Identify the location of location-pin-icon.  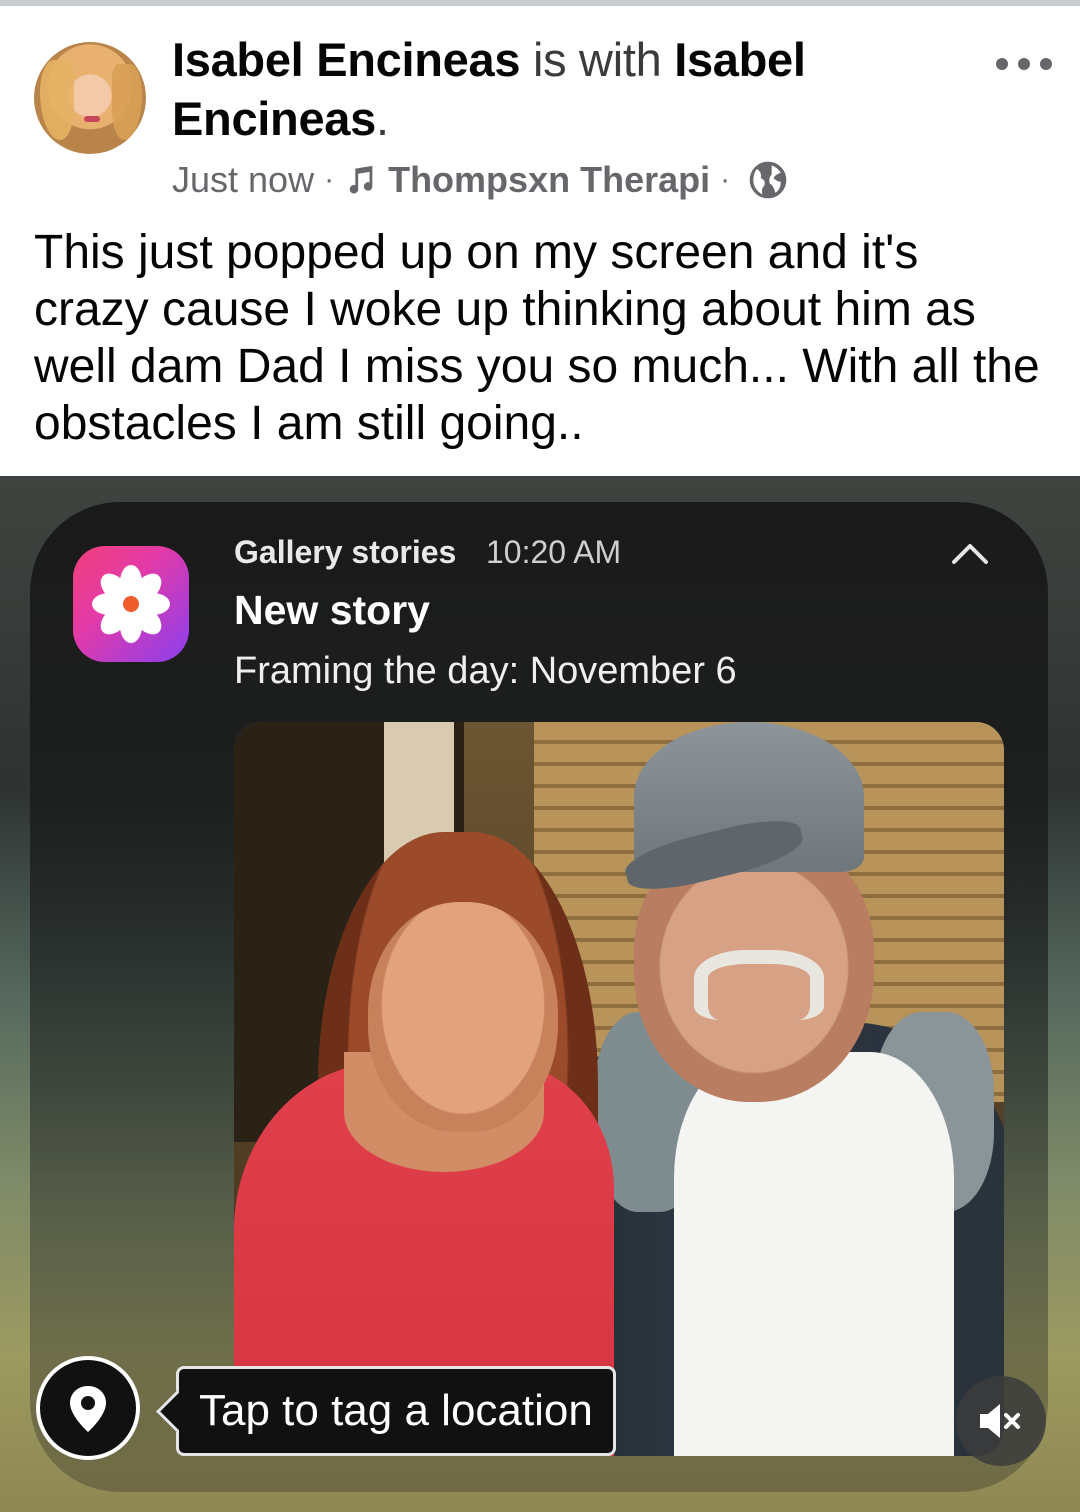
(88, 1408).